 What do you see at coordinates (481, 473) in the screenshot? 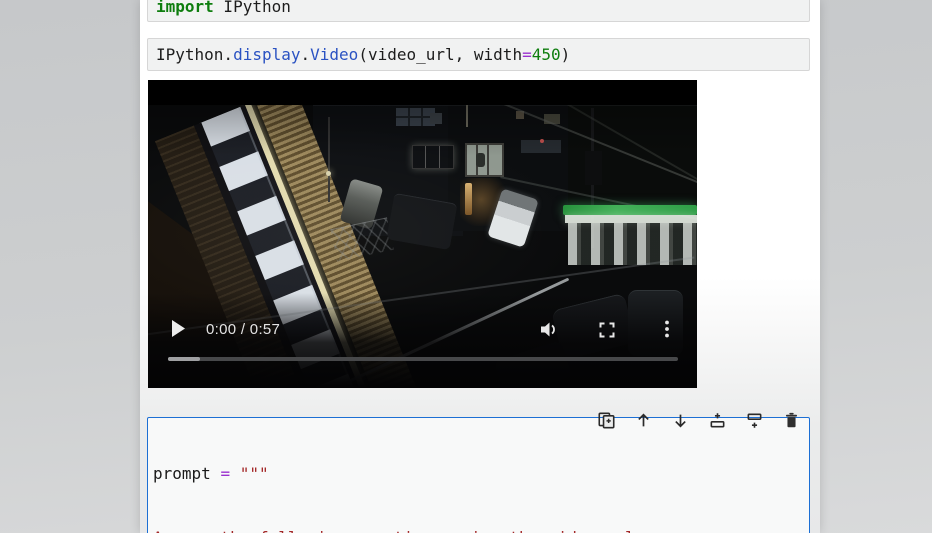
I see `code-line: prompt = """` at bounding box center [481, 473].